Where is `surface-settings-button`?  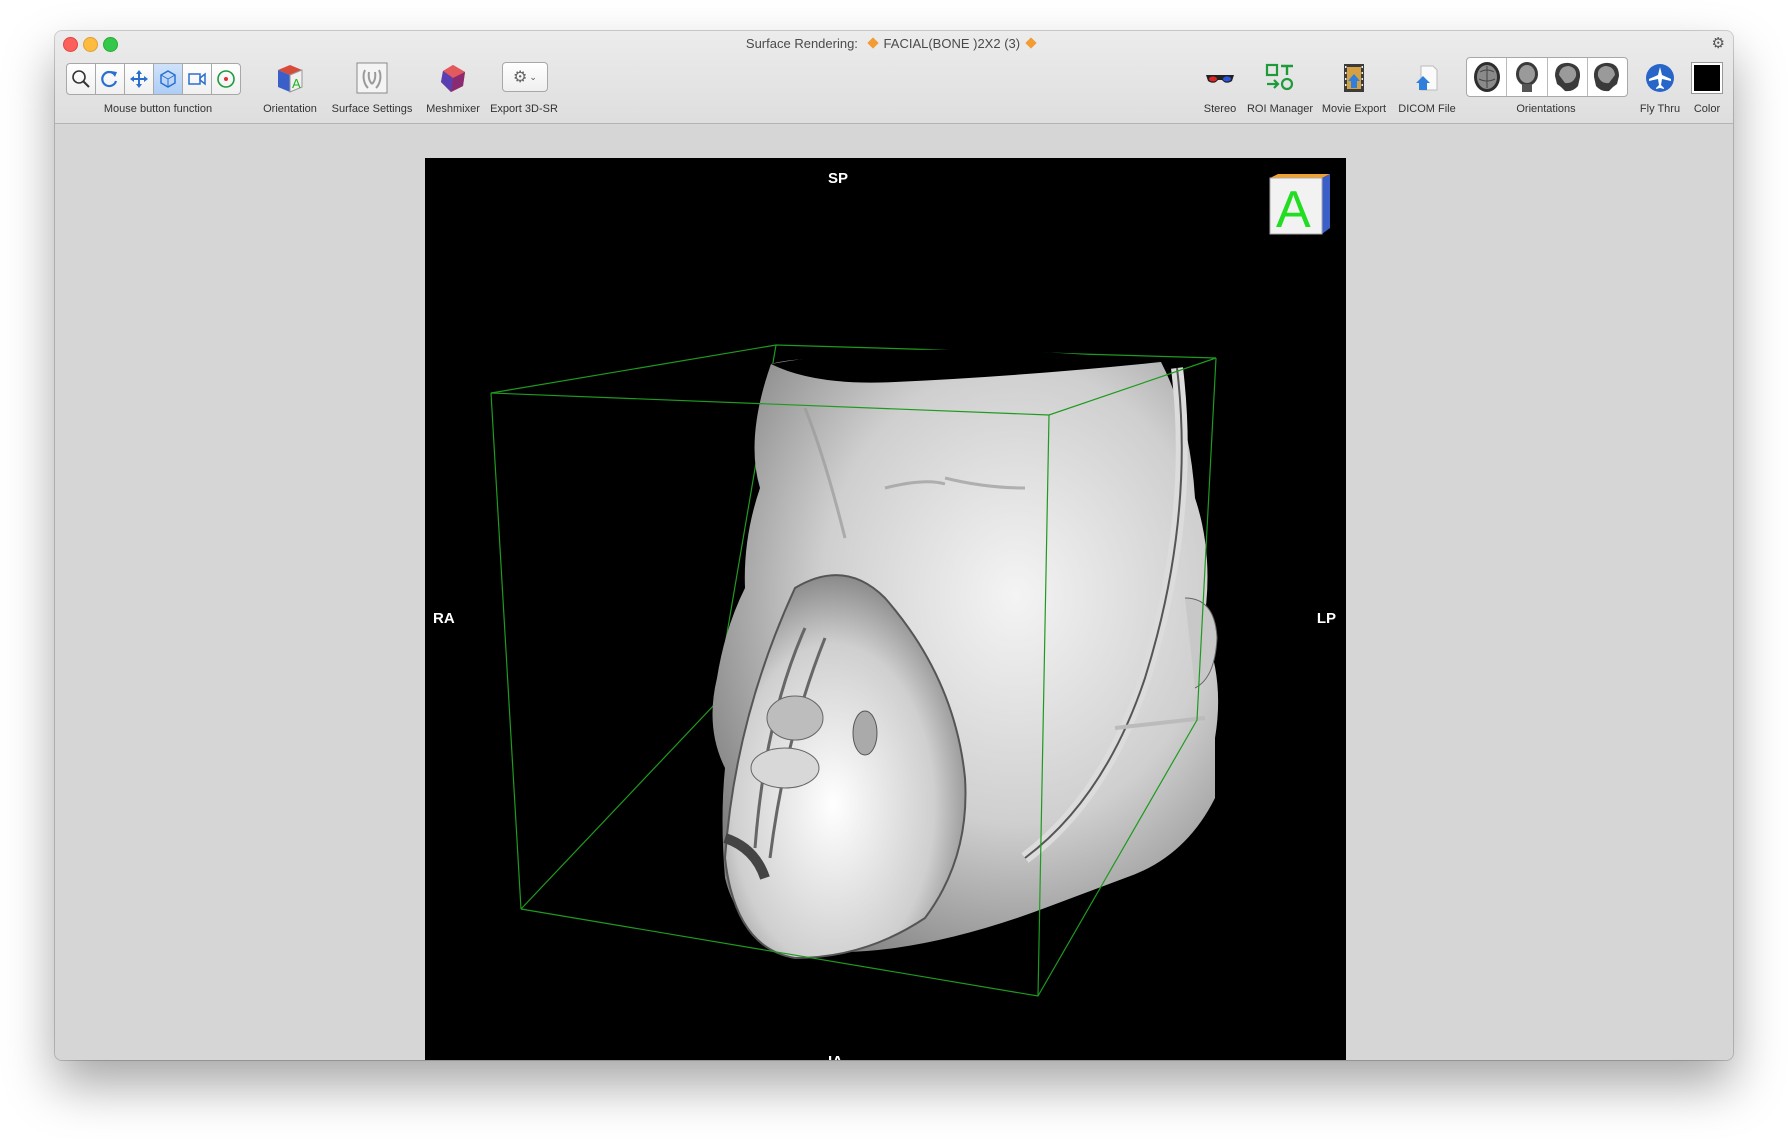 surface-settings-button is located at coordinates (372, 78).